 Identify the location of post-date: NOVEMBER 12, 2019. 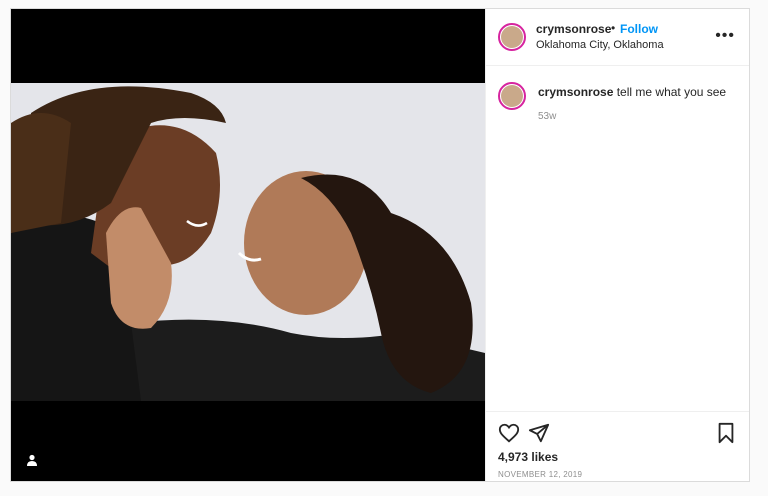
(540, 474).